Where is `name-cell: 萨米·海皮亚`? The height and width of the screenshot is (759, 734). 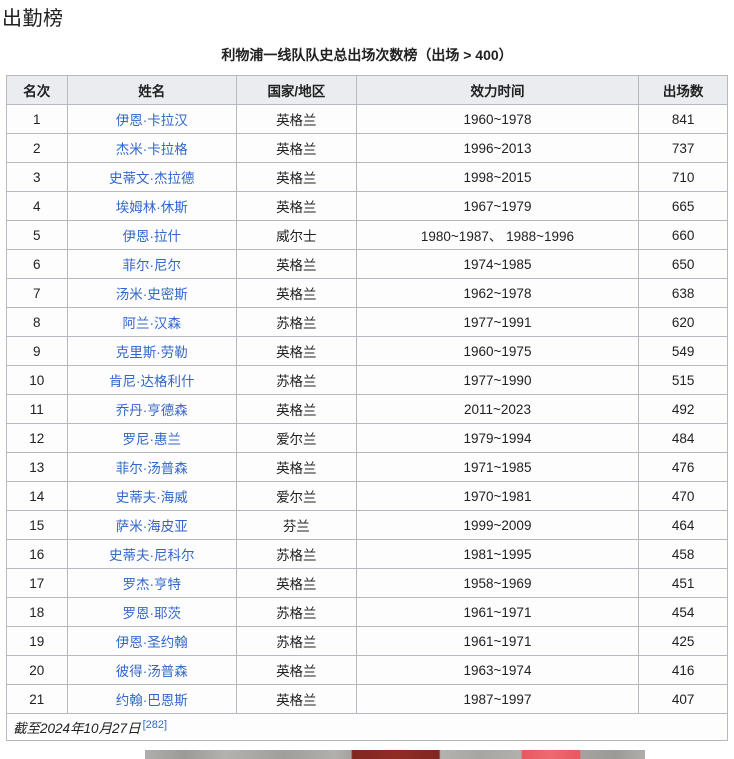
name-cell: 萨米·海皮亚 is located at coordinates (151, 525).